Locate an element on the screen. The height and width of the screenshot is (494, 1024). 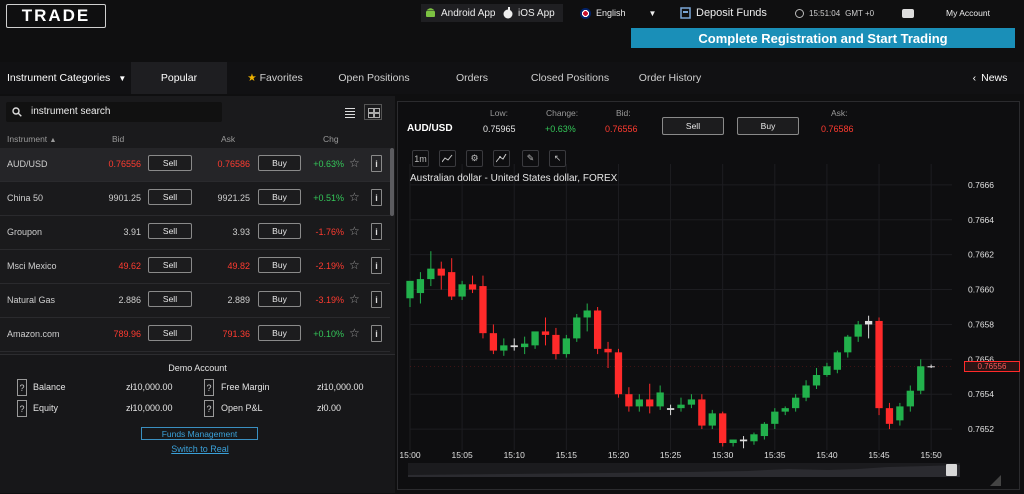
news-button: ‹ News is located at coordinates (990, 78).